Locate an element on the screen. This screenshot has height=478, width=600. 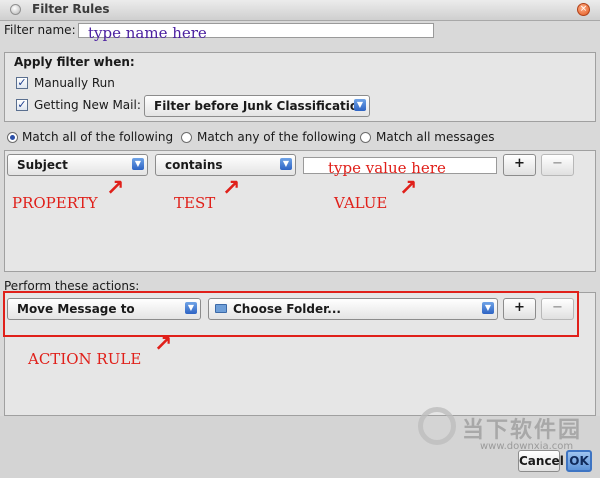
cancel-button: Cancel is located at coordinates (541, 461).